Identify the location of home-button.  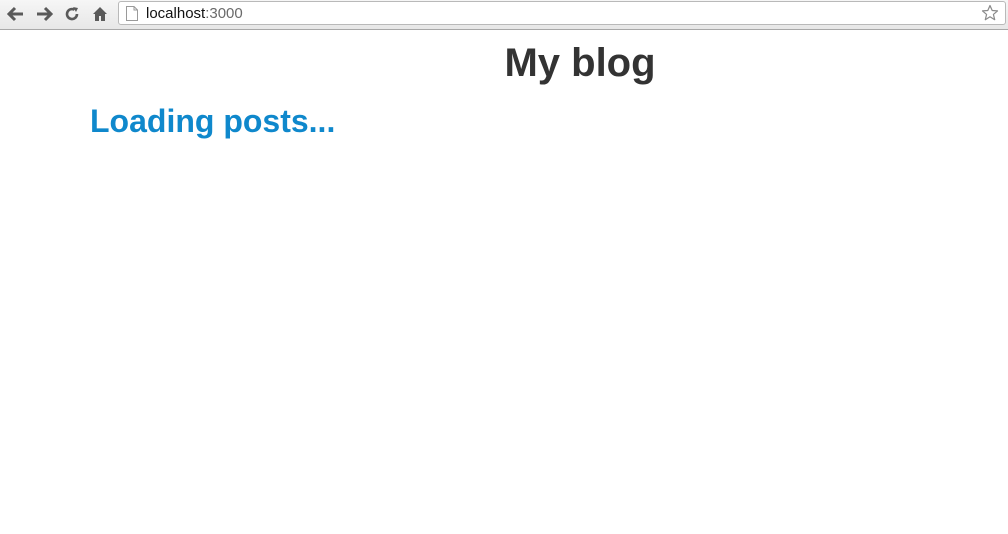
(100, 14).